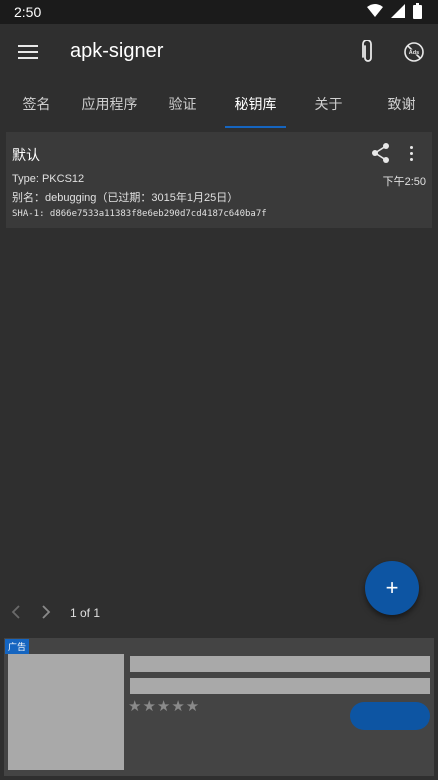 The height and width of the screenshot is (780, 438). Describe the element at coordinates (381, 153) in the screenshot. I see `share-icon` at that location.